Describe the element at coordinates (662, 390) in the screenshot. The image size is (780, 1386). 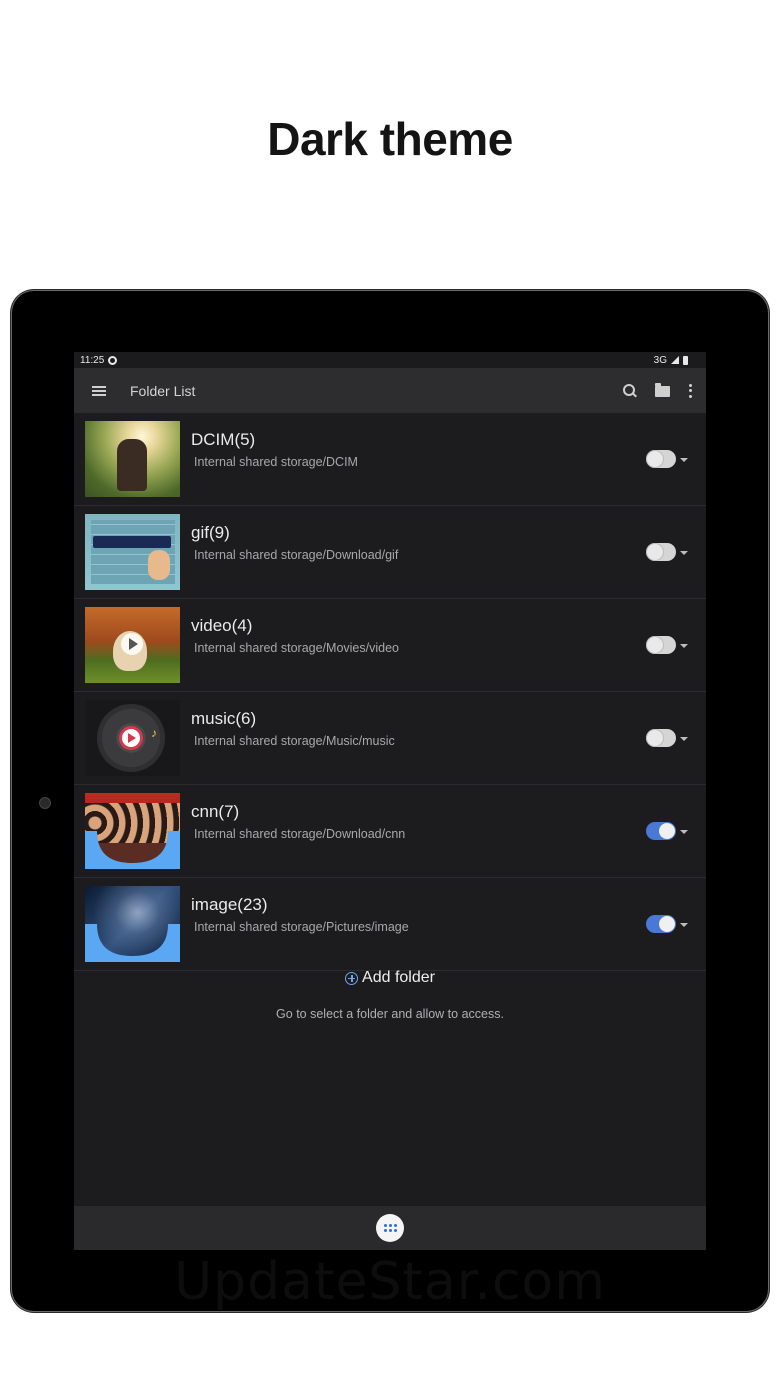
I see `folder-icon` at that location.